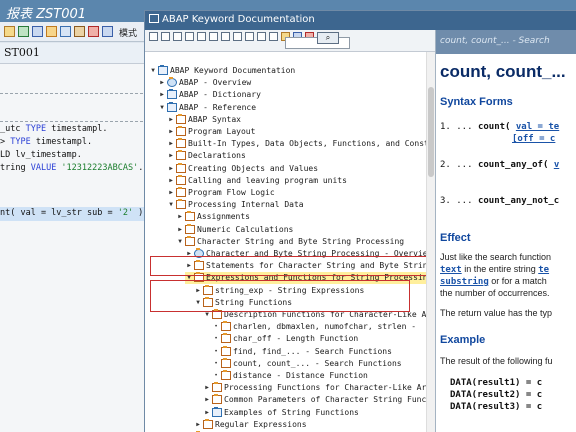  What do you see at coordinates (237, 36) in the screenshot?
I see `expand-icon` at bounding box center [237, 36].